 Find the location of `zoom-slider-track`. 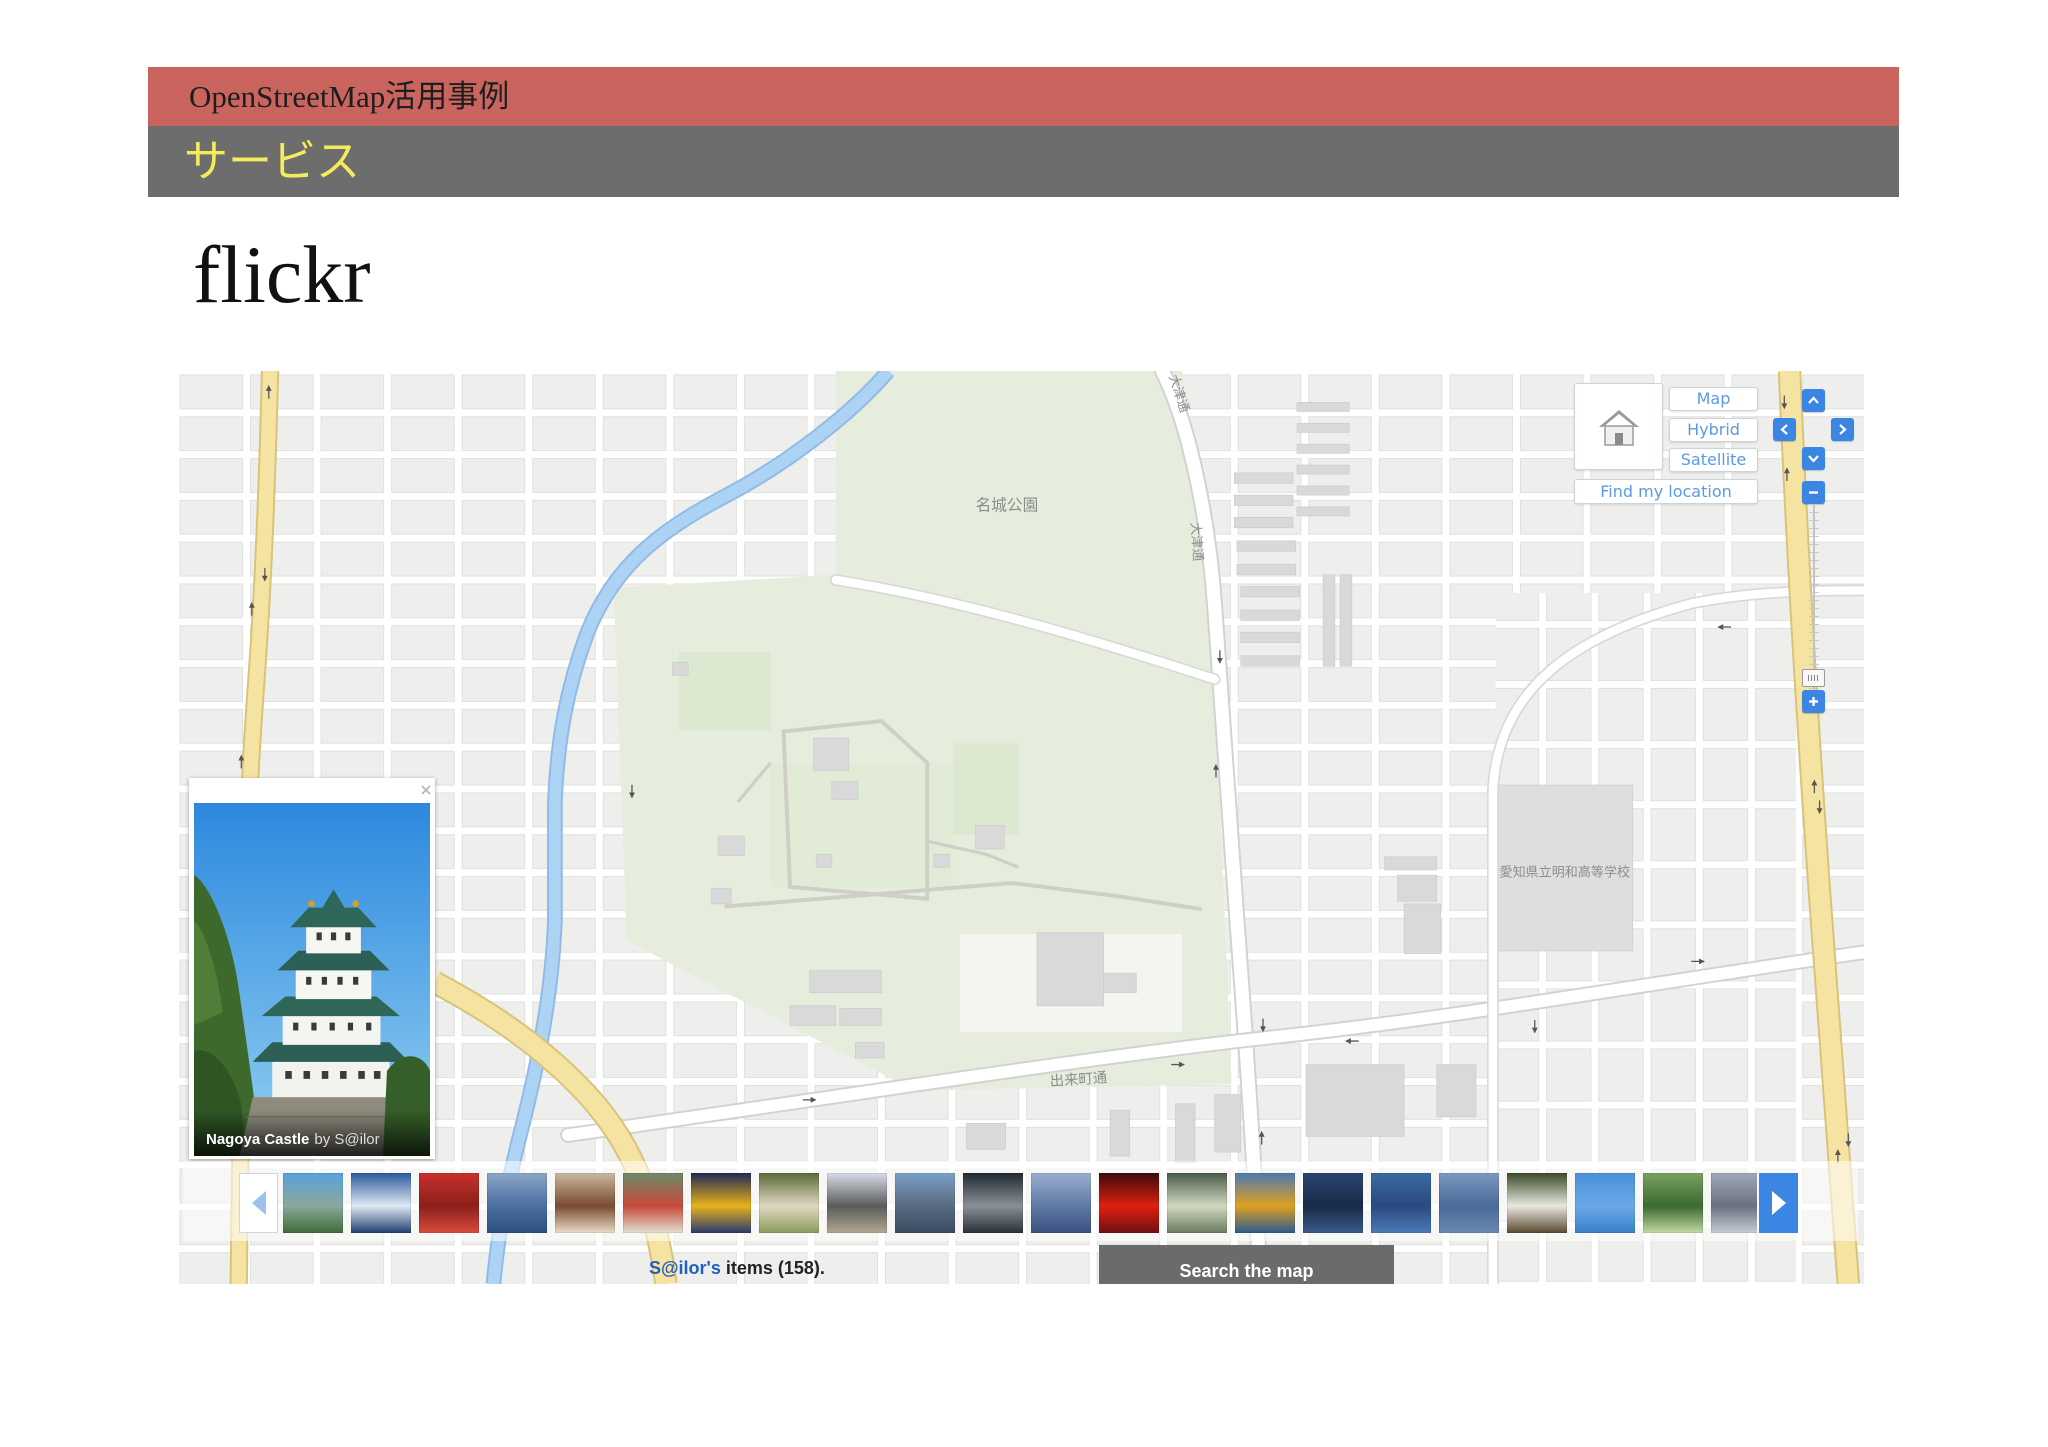

zoom-slider-track is located at coordinates (1814, 597).